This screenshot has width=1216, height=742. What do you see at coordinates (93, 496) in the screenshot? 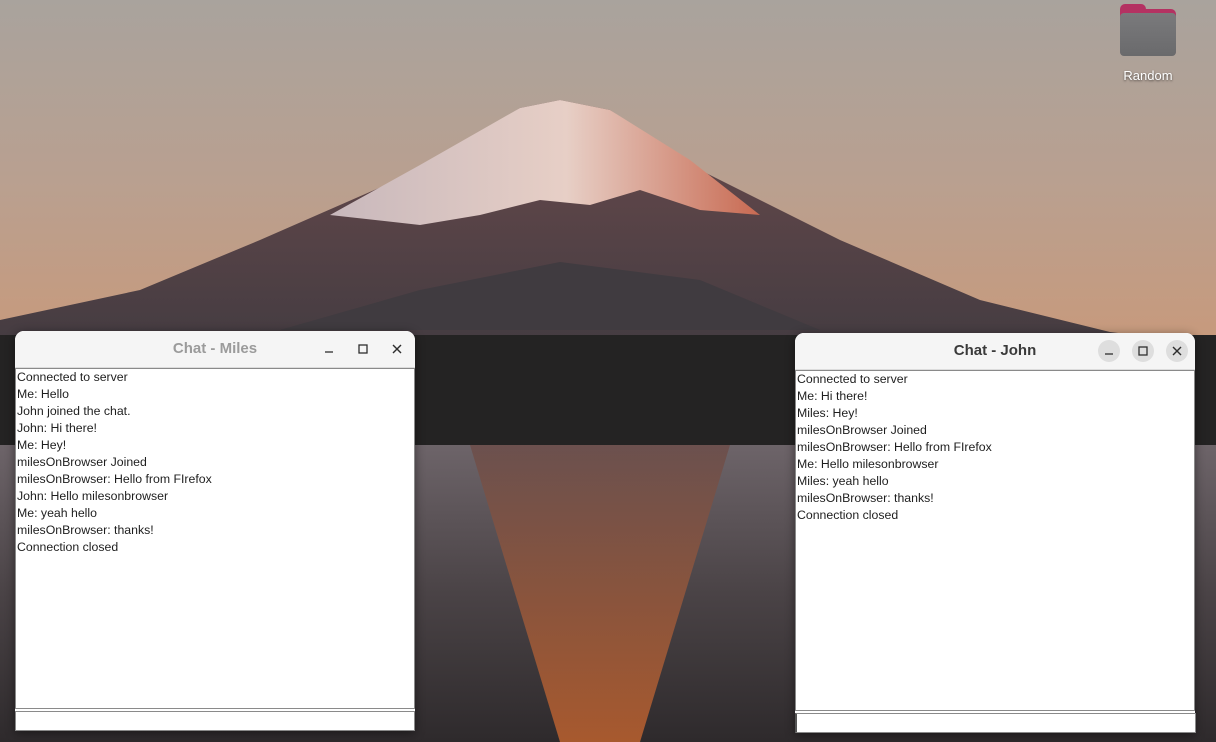
I see `chat-message: John: Hello milesonbrowser` at bounding box center [93, 496].